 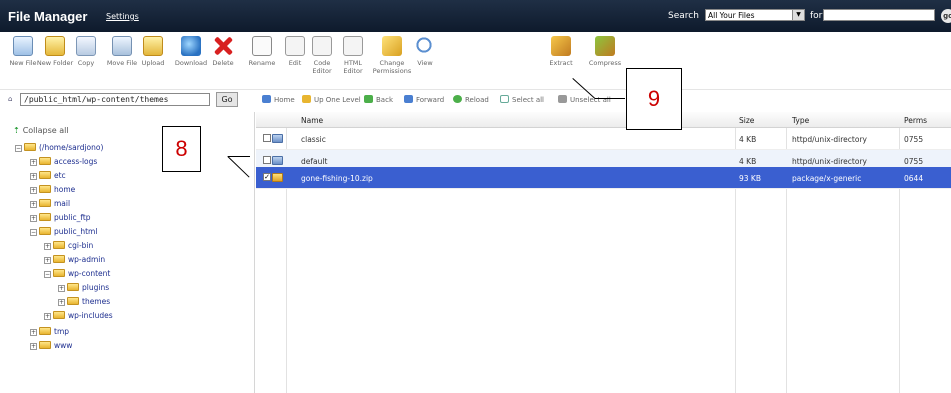 What do you see at coordinates (63, 232) in the screenshot?
I see `tree-item-public-html: − public_html` at bounding box center [63, 232].